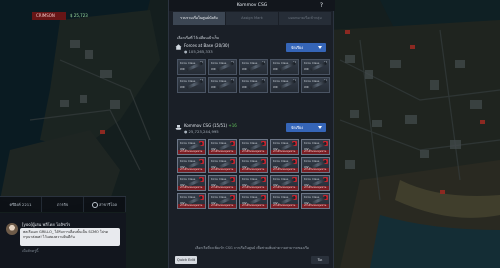 Image resolution: width=500 pixels, height=268 pixels. I want to click on tab-assign-group: มอบหมายเรือเข้ากลุ่ม, so click(305, 18).